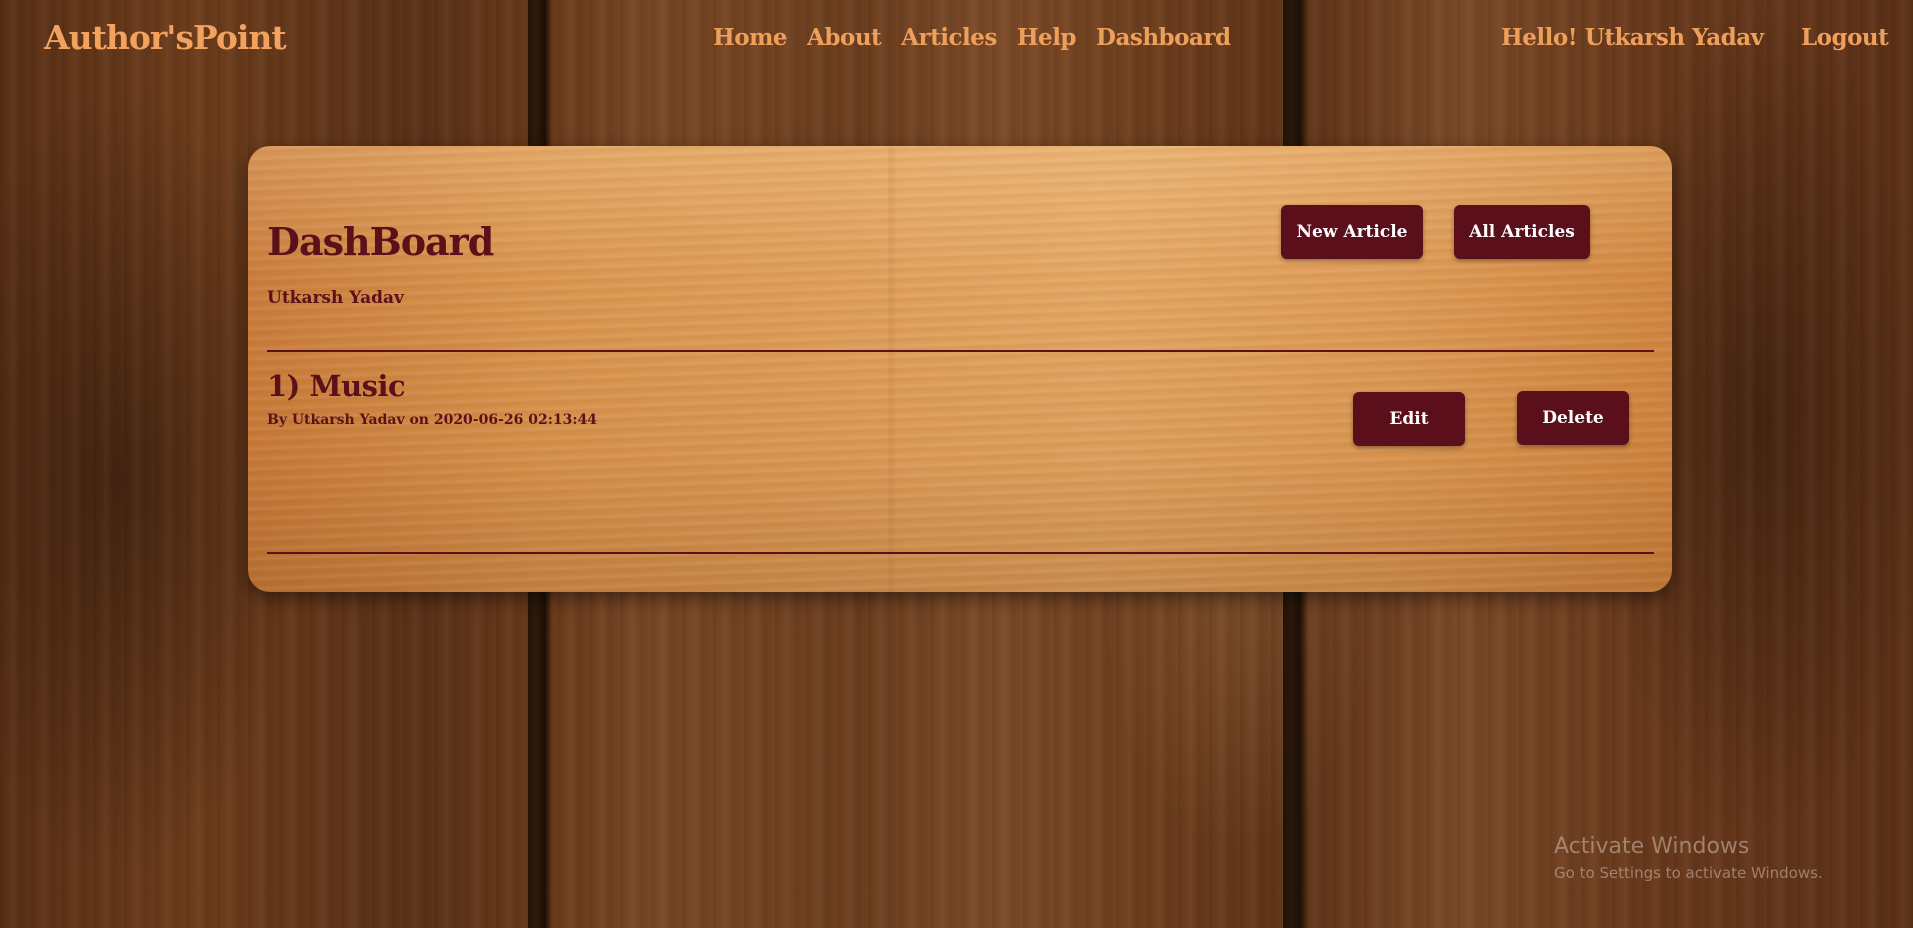 The width and height of the screenshot is (1913, 928). I want to click on all-articles-button: All Articles, so click(1522, 232).